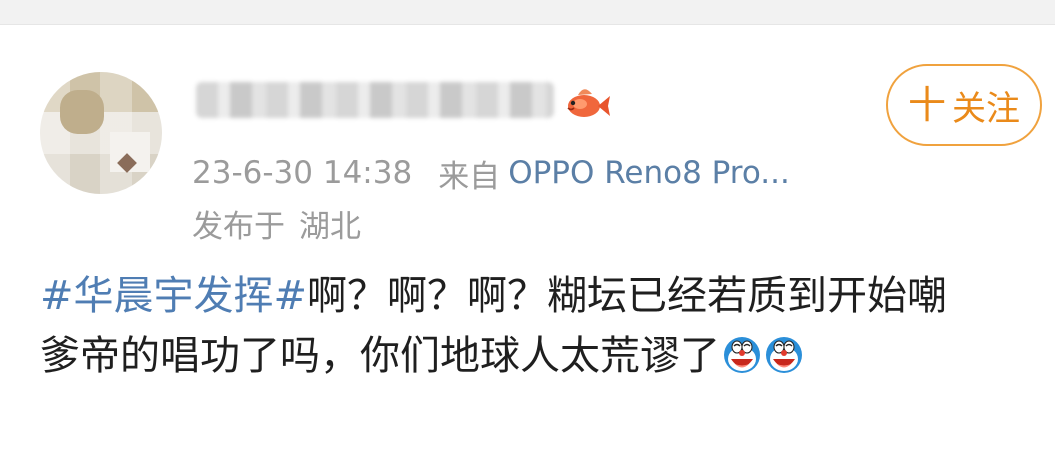 This screenshot has width=1055, height=451. What do you see at coordinates (588, 103) in the screenshot?
I see `koi-fish-icon` at bounding box center [588, 103].